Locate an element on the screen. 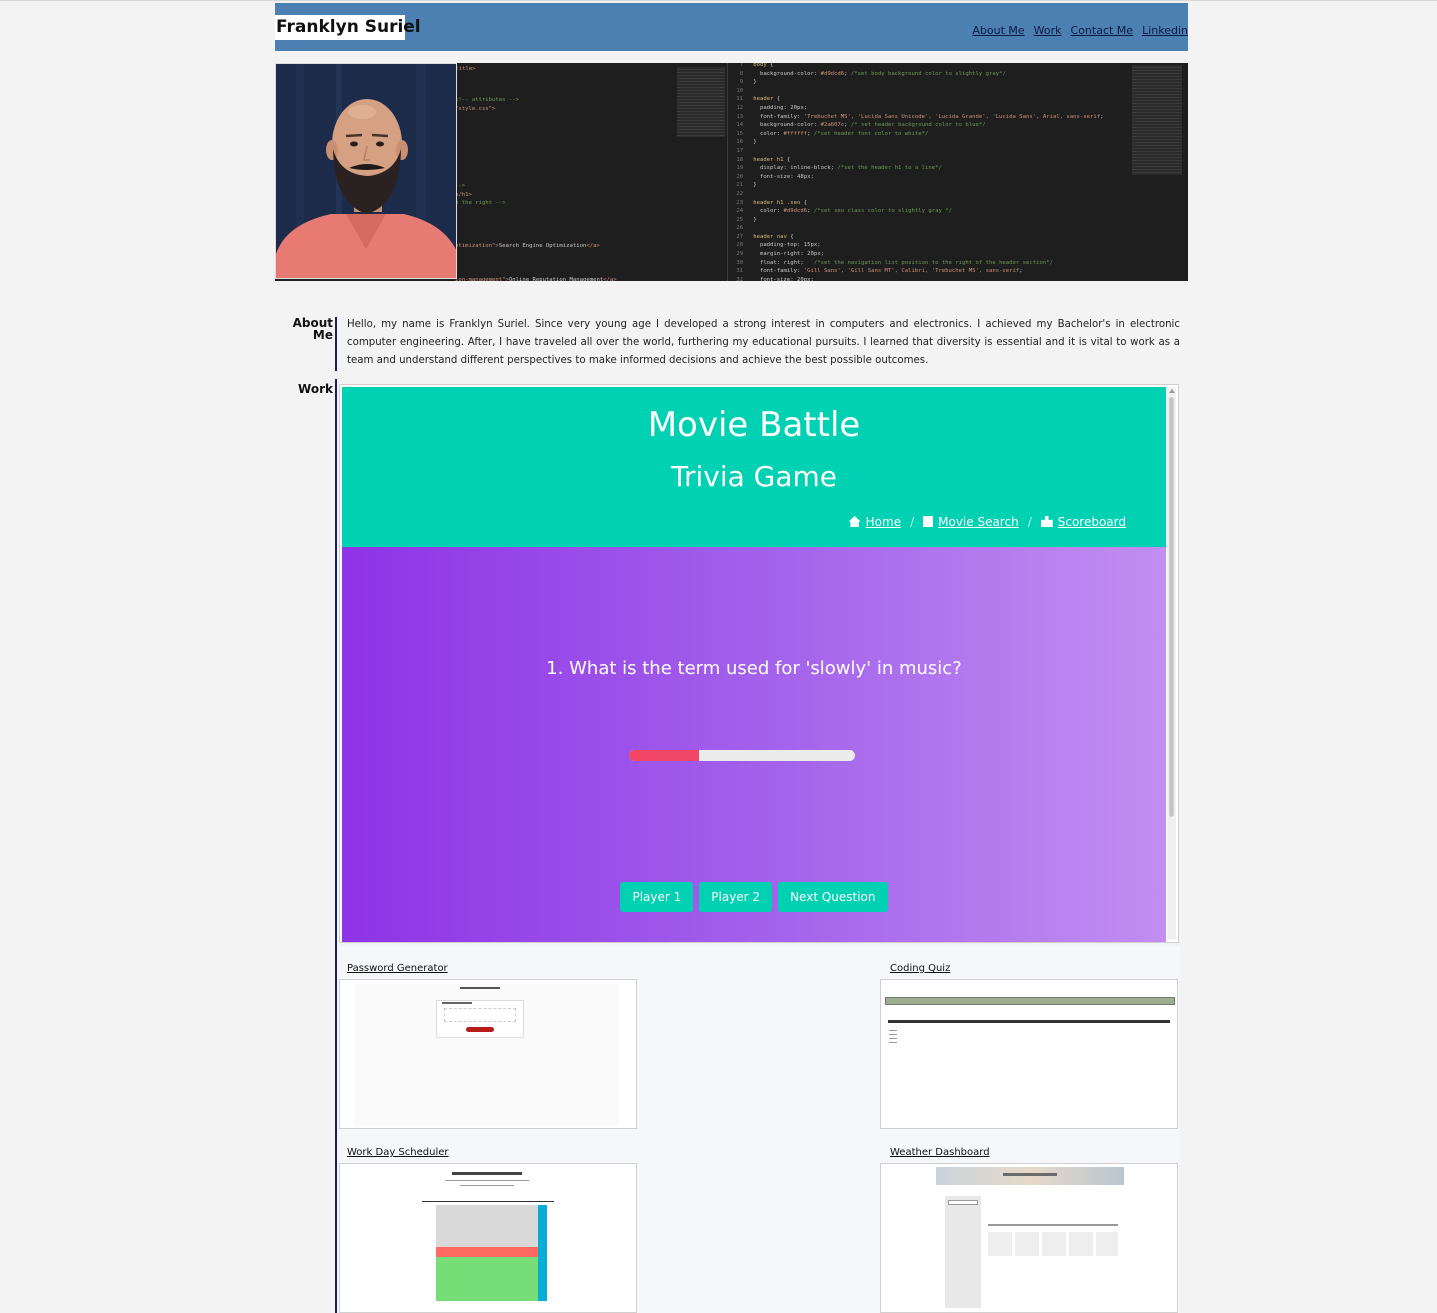 The image size is (1437, 1313). main-nav: About Me Work Contact Me Linkedin is located at coordinates (1080, 30).